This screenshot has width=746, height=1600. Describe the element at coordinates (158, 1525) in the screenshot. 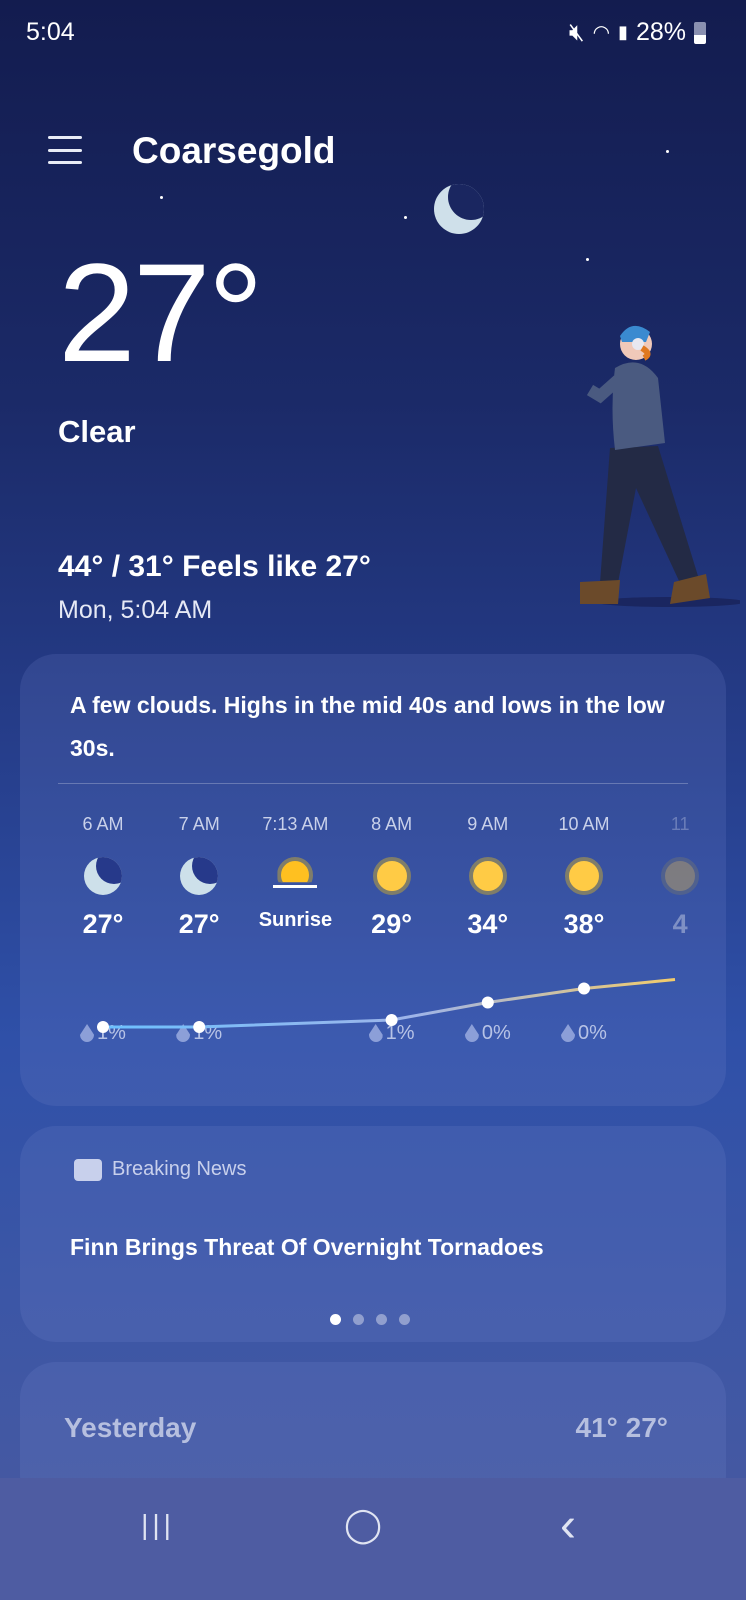

I see `recents-button: |||` at that location.